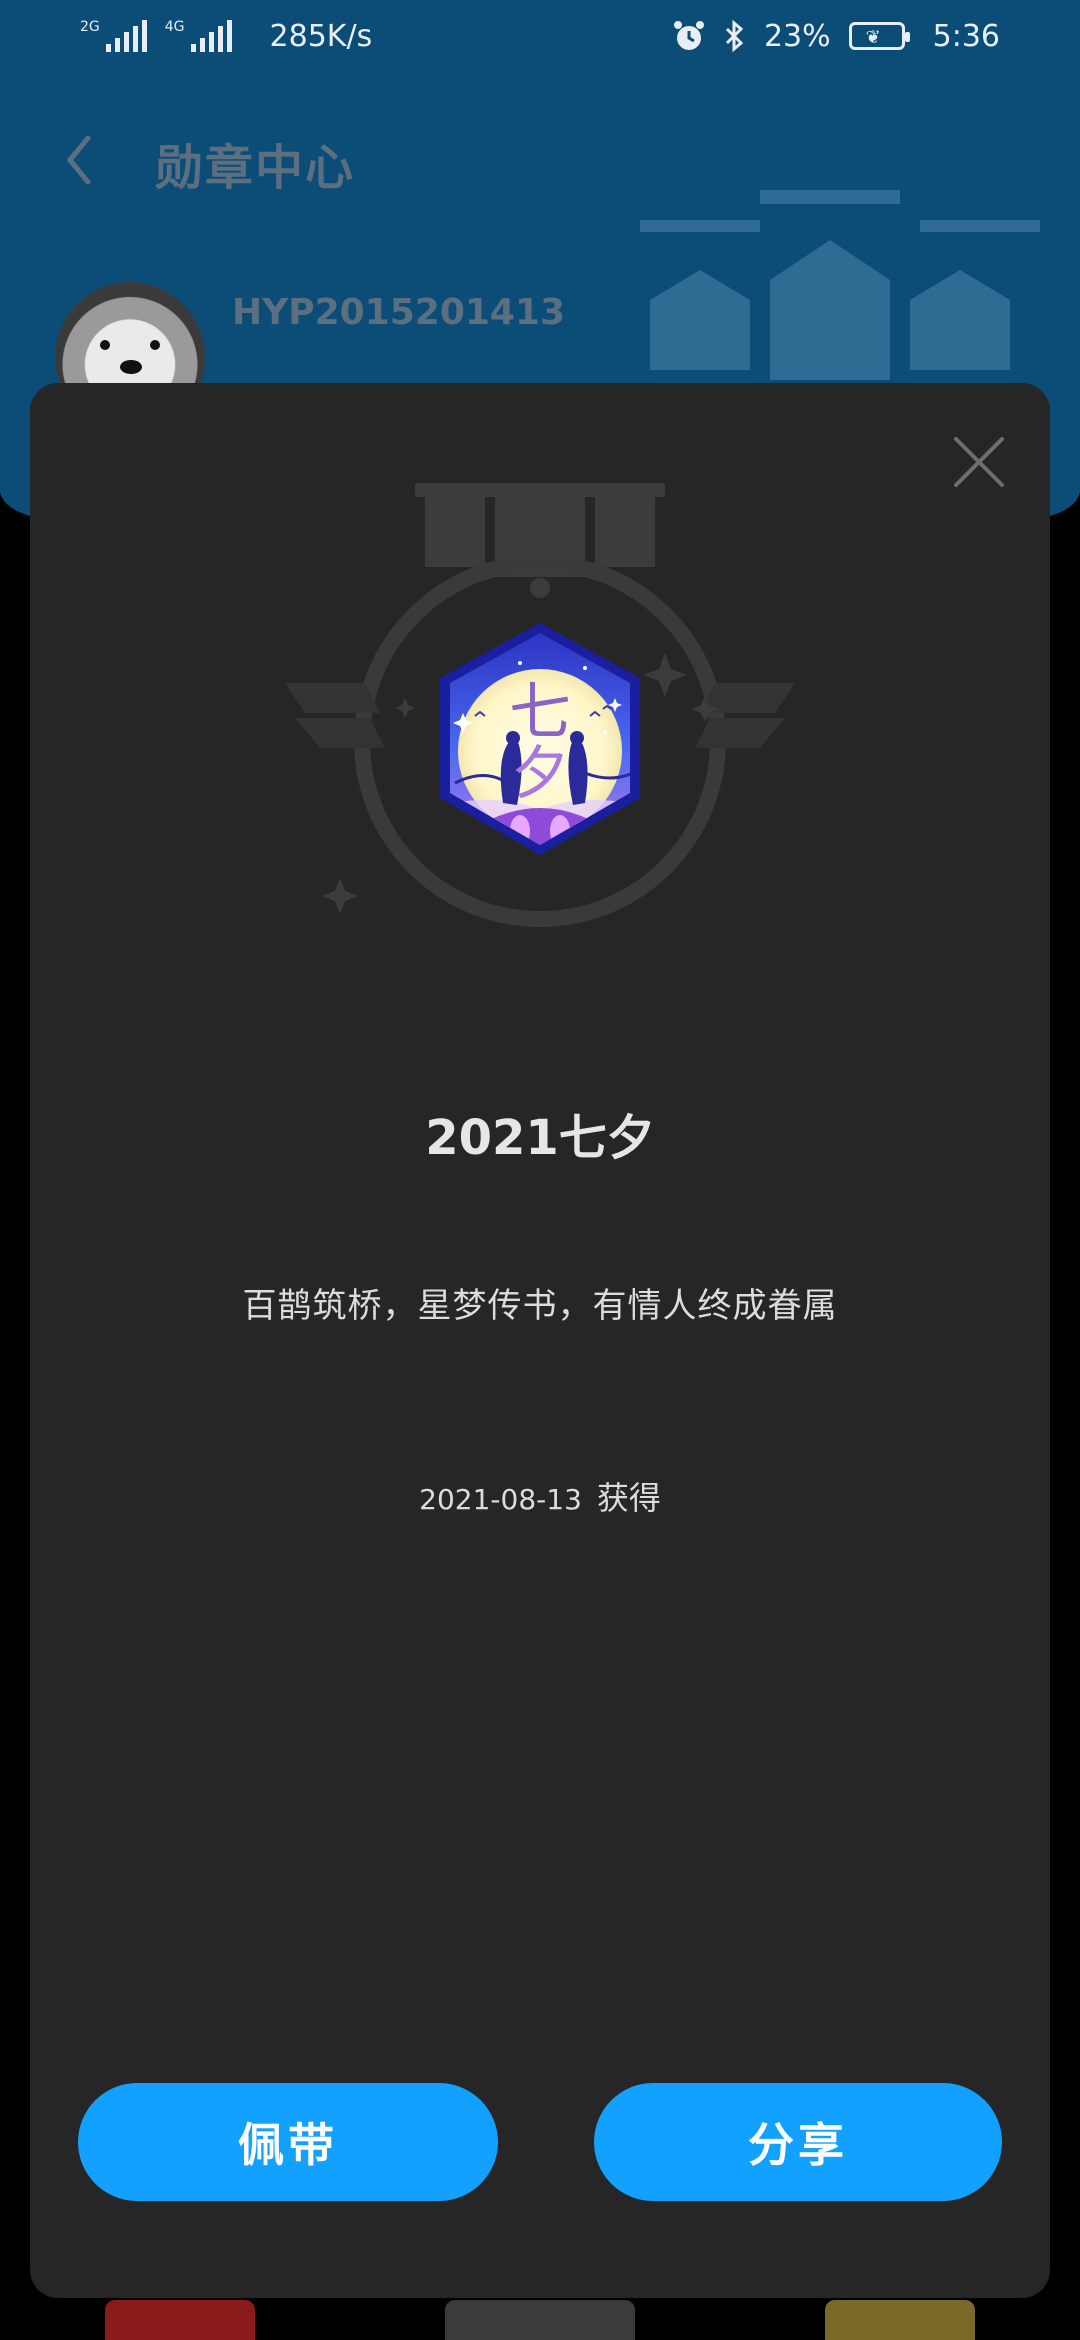 Image resolution: width=1080 pixels, height=2340 pixels. Describe the element at coordinates (540, 711) in the screenshot. I see `badge-char-top: 七` at that location.